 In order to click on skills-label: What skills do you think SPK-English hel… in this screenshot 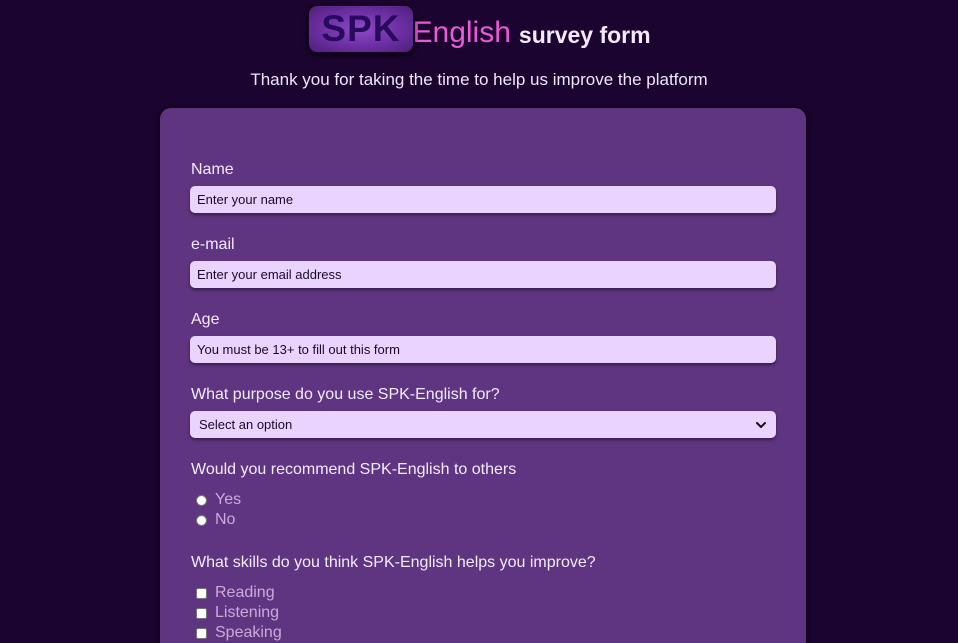, I will do `click(393, 562)`.